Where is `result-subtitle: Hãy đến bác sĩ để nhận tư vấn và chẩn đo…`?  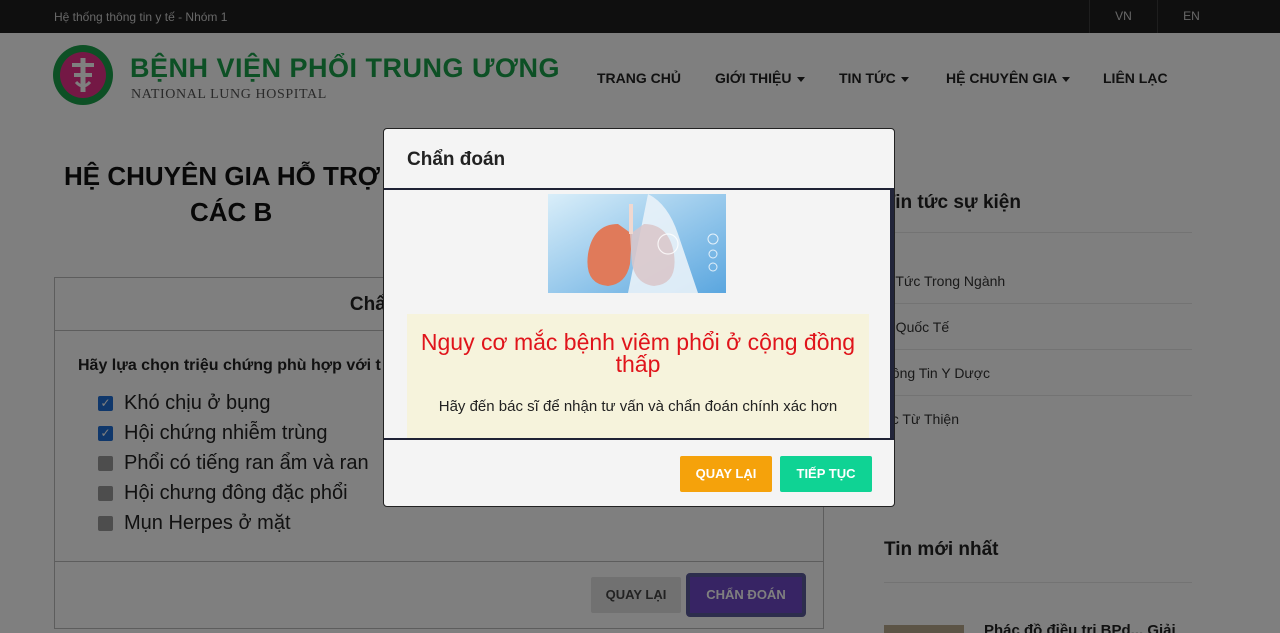
result-subtitle: Hãy đến bác sĩ để nhận tư vấn và chẩn đo… is located at coordinates (638, 406).